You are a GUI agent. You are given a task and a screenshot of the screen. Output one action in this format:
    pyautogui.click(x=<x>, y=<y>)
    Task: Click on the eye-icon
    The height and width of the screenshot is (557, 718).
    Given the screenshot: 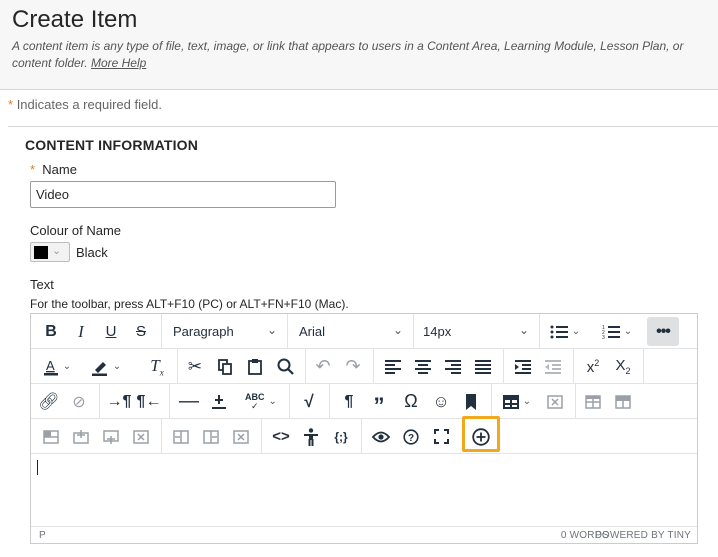 What is the action you would take?
    pyautogui.click(x=381, y=437)
    